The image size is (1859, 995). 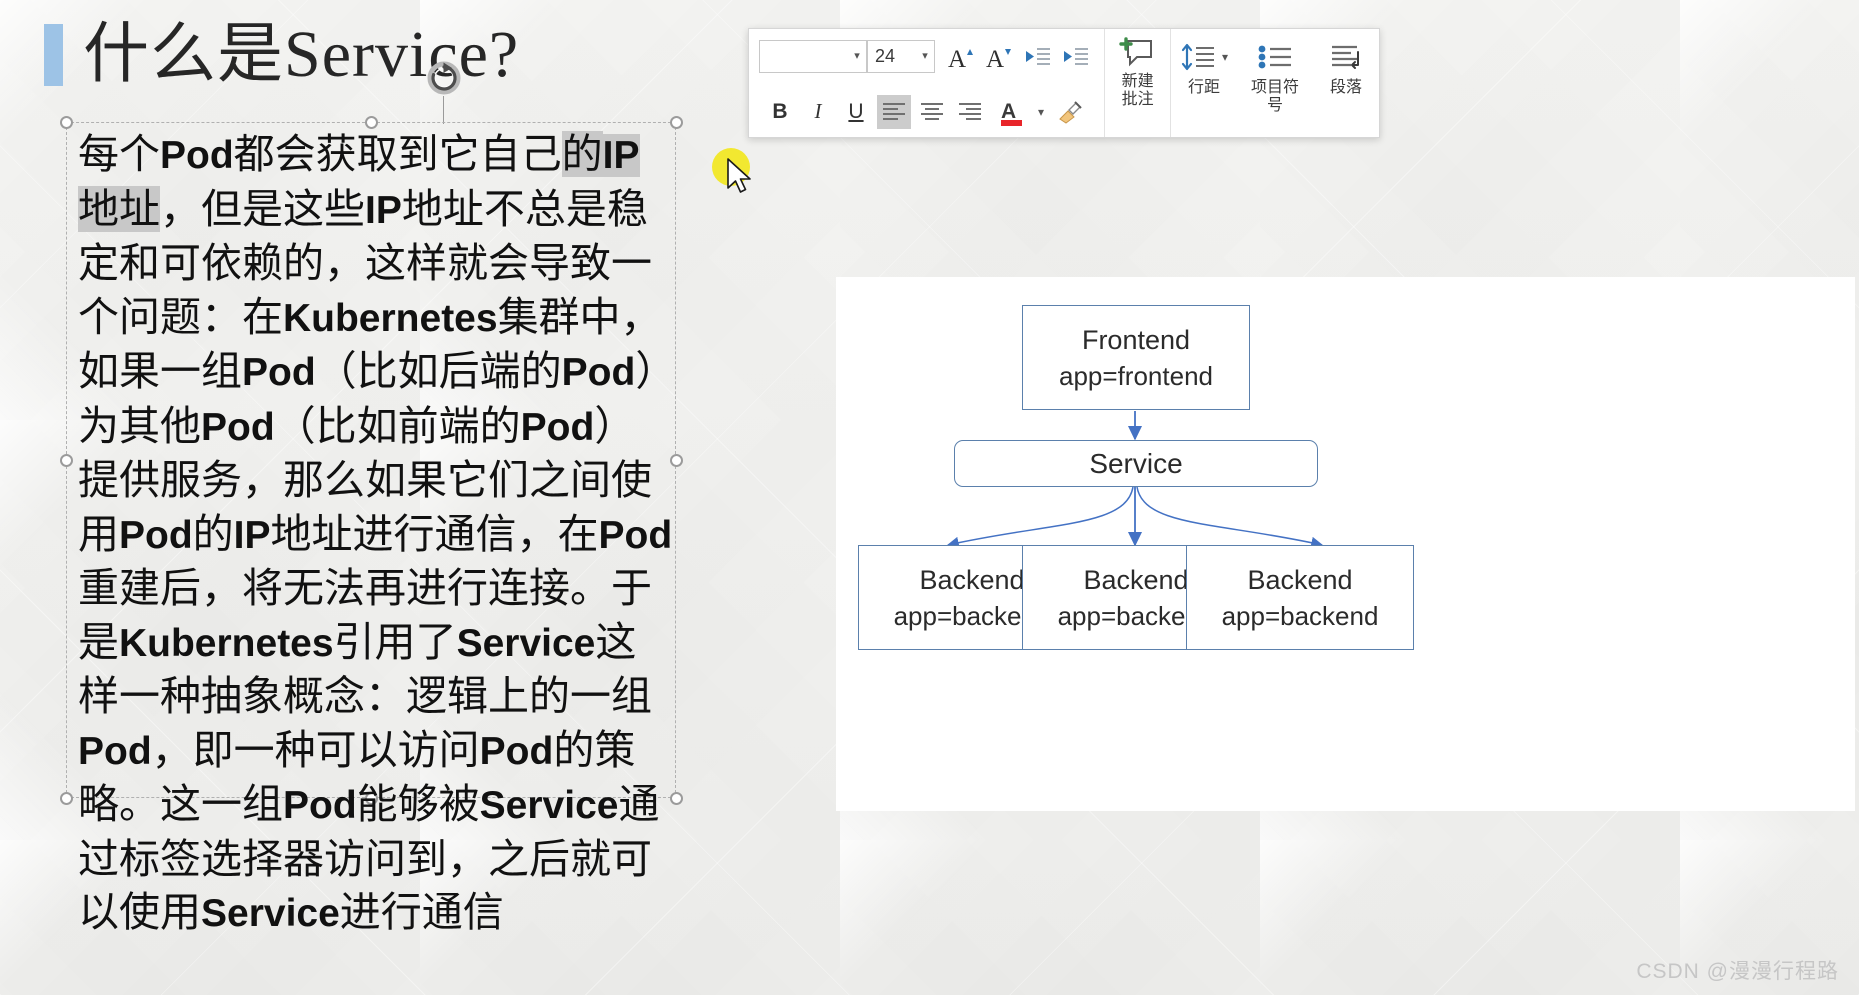 I want to click on paragraph-button: 段落, so click(x=1346, y=83).